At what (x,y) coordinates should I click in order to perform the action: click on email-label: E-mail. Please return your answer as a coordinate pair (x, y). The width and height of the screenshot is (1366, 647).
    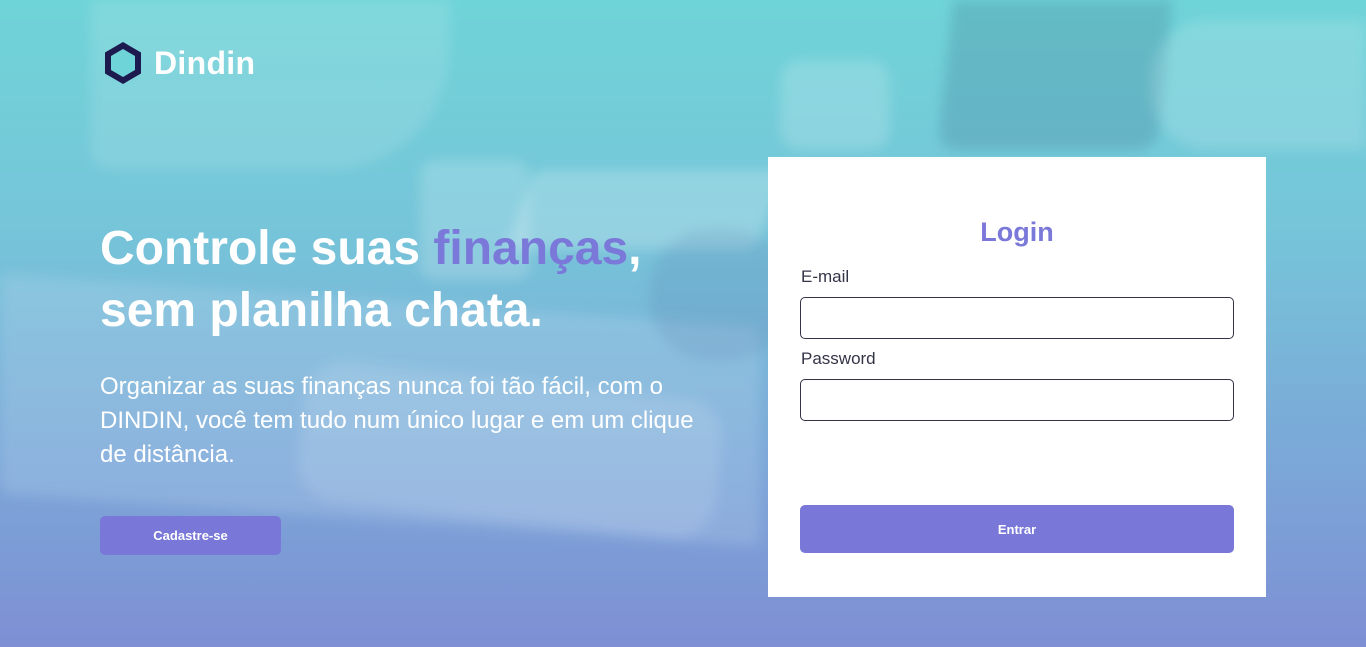
    Looking at the image, I should click on (825, 276).